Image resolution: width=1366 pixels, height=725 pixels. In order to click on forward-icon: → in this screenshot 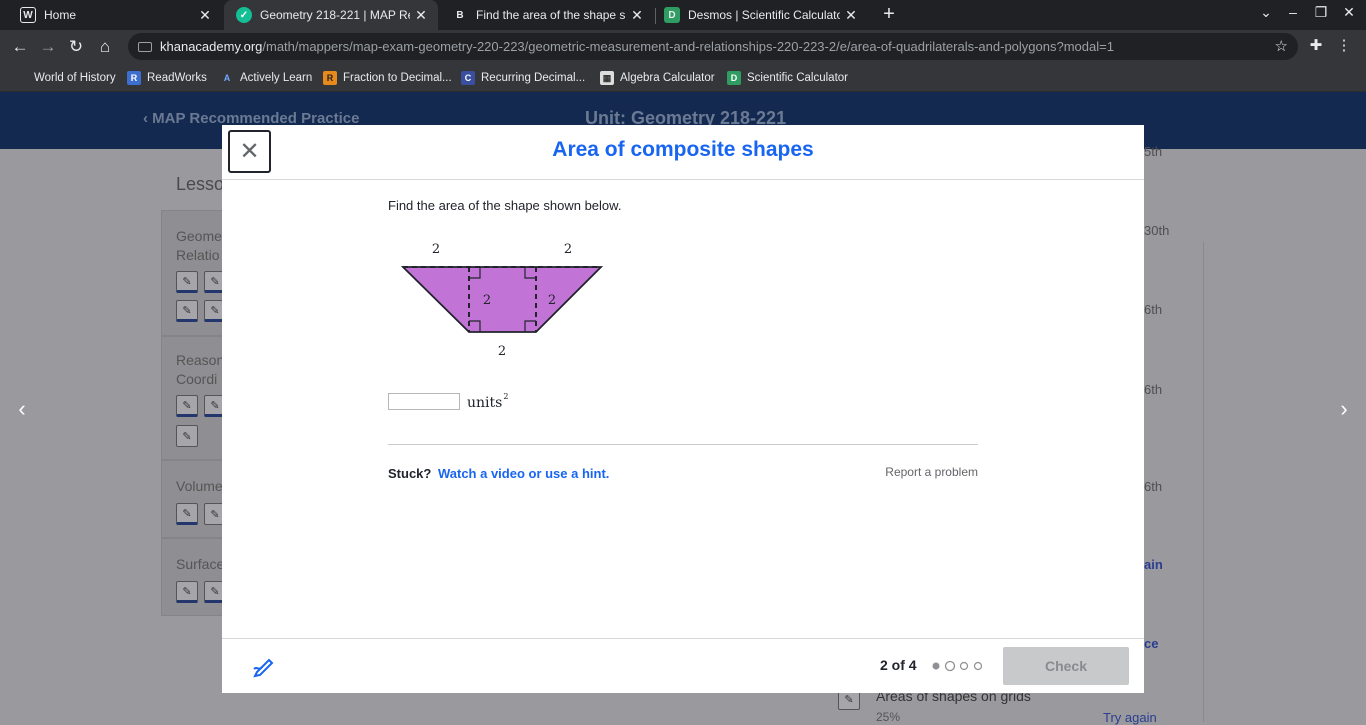, I will do `click(48, 47)`.